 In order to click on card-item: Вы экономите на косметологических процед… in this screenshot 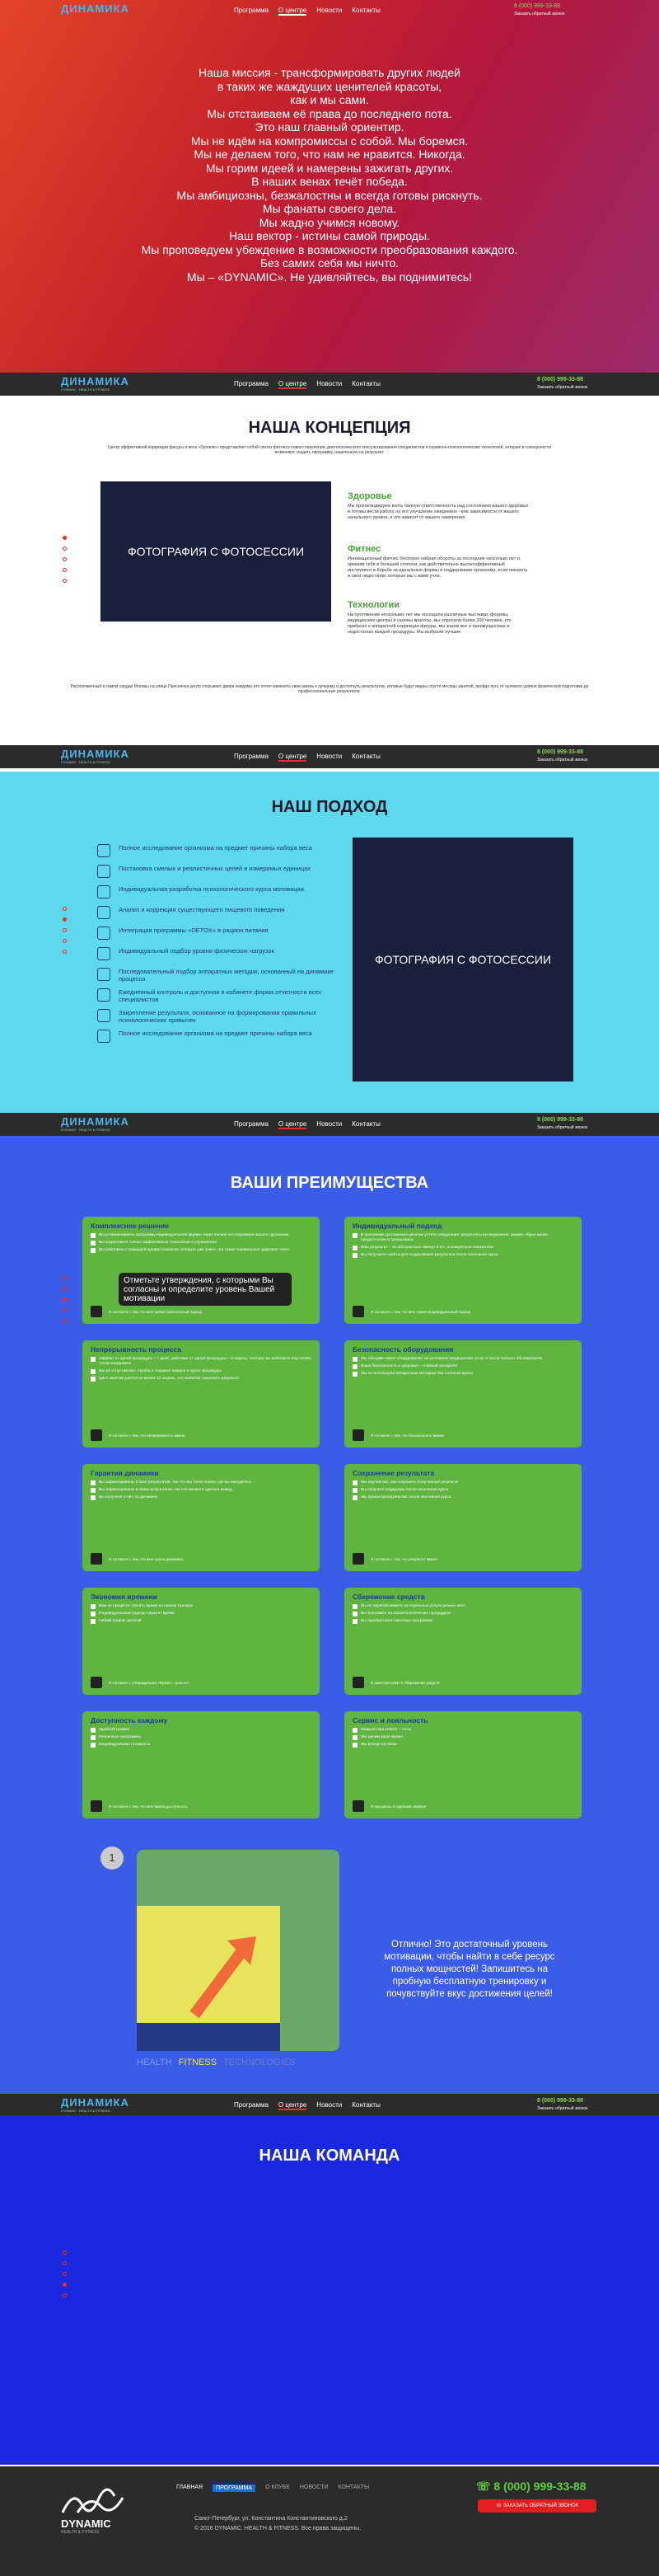, I will do `click(463, 1614)`.